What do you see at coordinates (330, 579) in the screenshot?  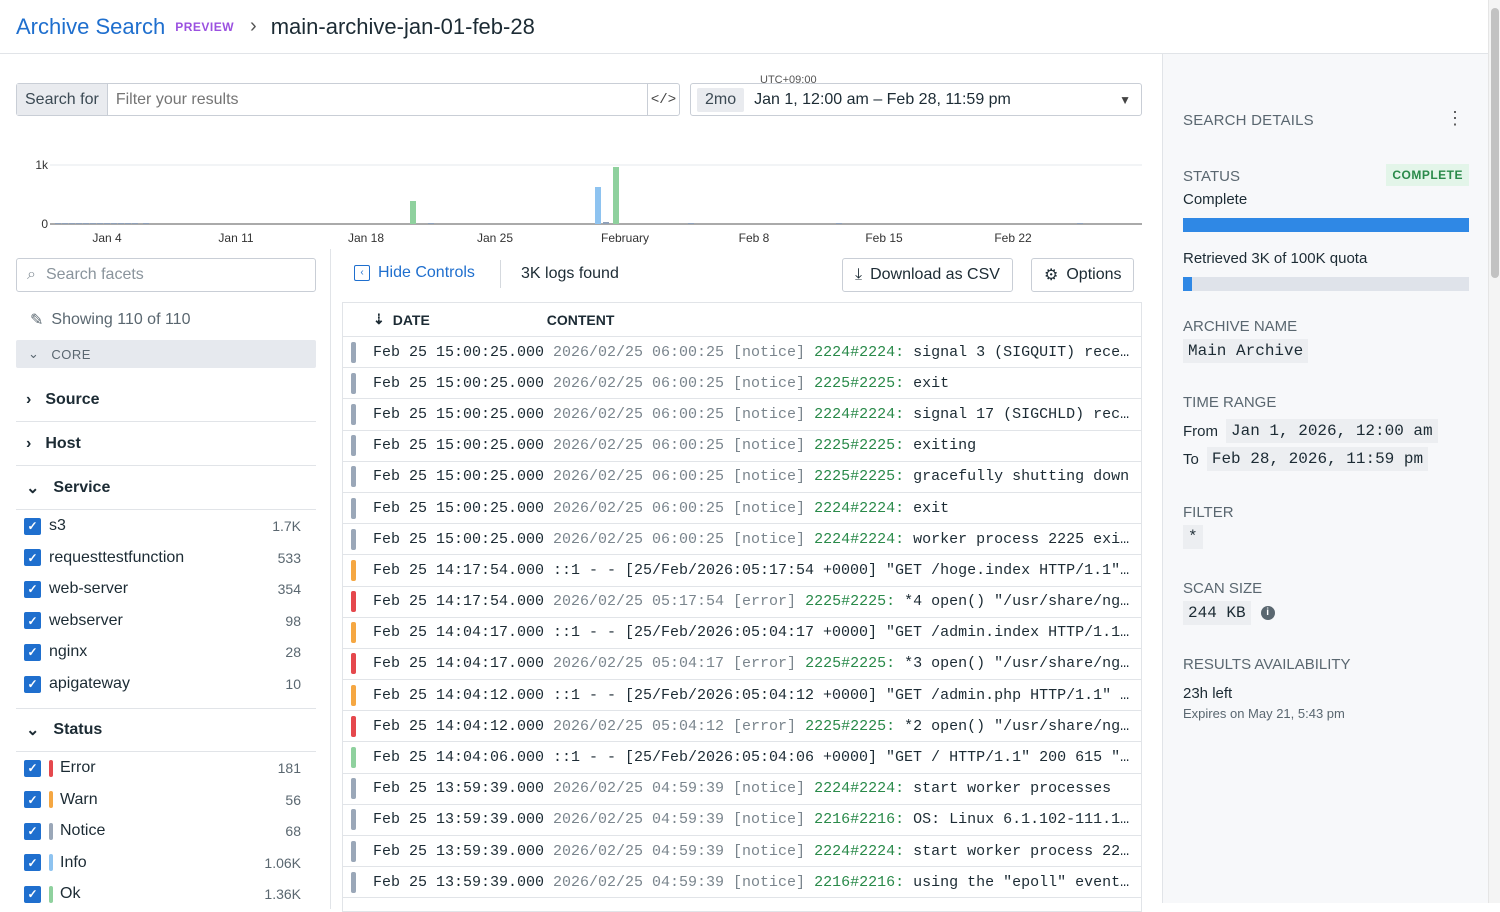 I see `panel-divider` at bounding box center [330, 579].